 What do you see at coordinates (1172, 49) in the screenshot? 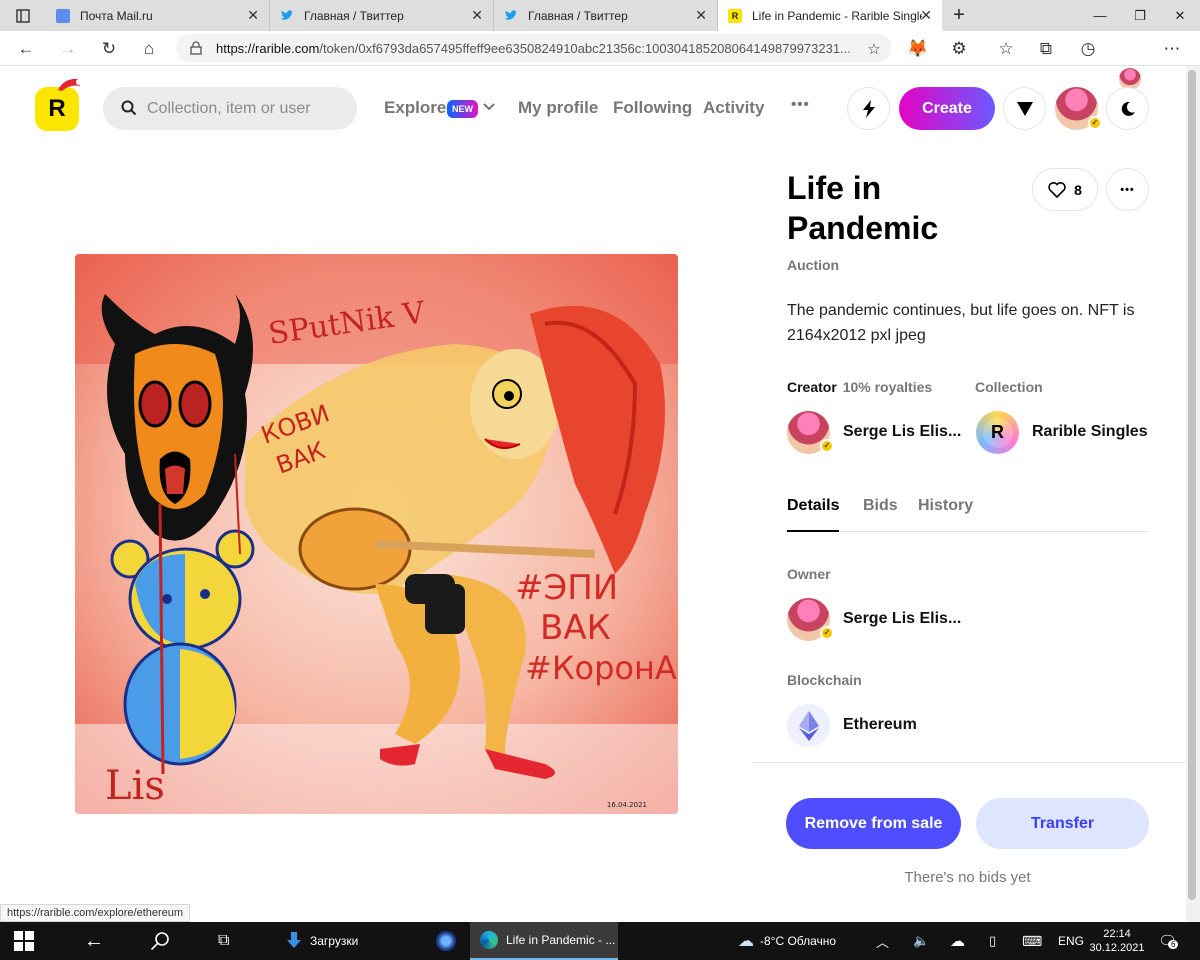
I see `browser-menu-icon: ⋯` at bounding box center [1172, 49].